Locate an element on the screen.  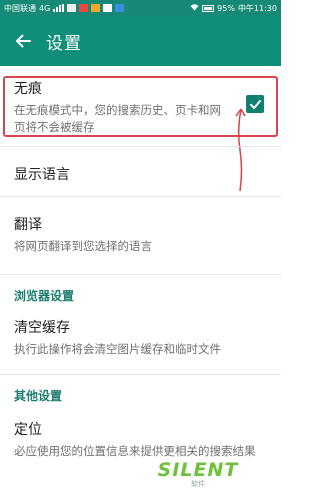
status-left: 中国联通 4G is located at coordinates (64, 8).